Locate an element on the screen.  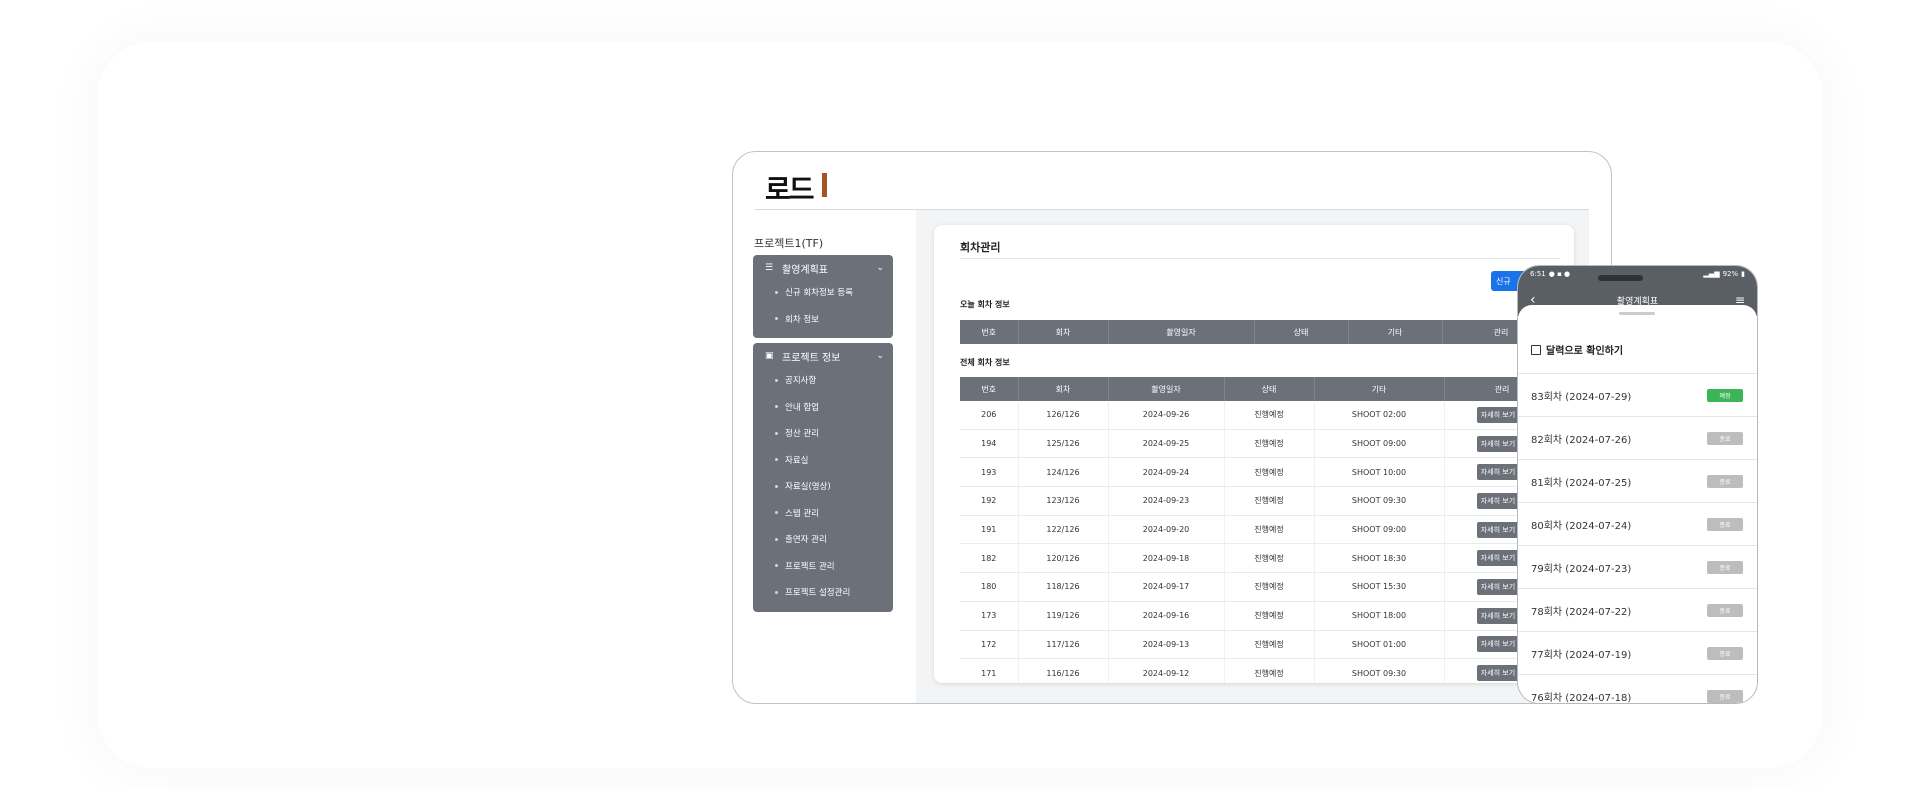
schedule-item: 80회차 (2024-07-24) 종료 is located at coordinates (1637, 523).